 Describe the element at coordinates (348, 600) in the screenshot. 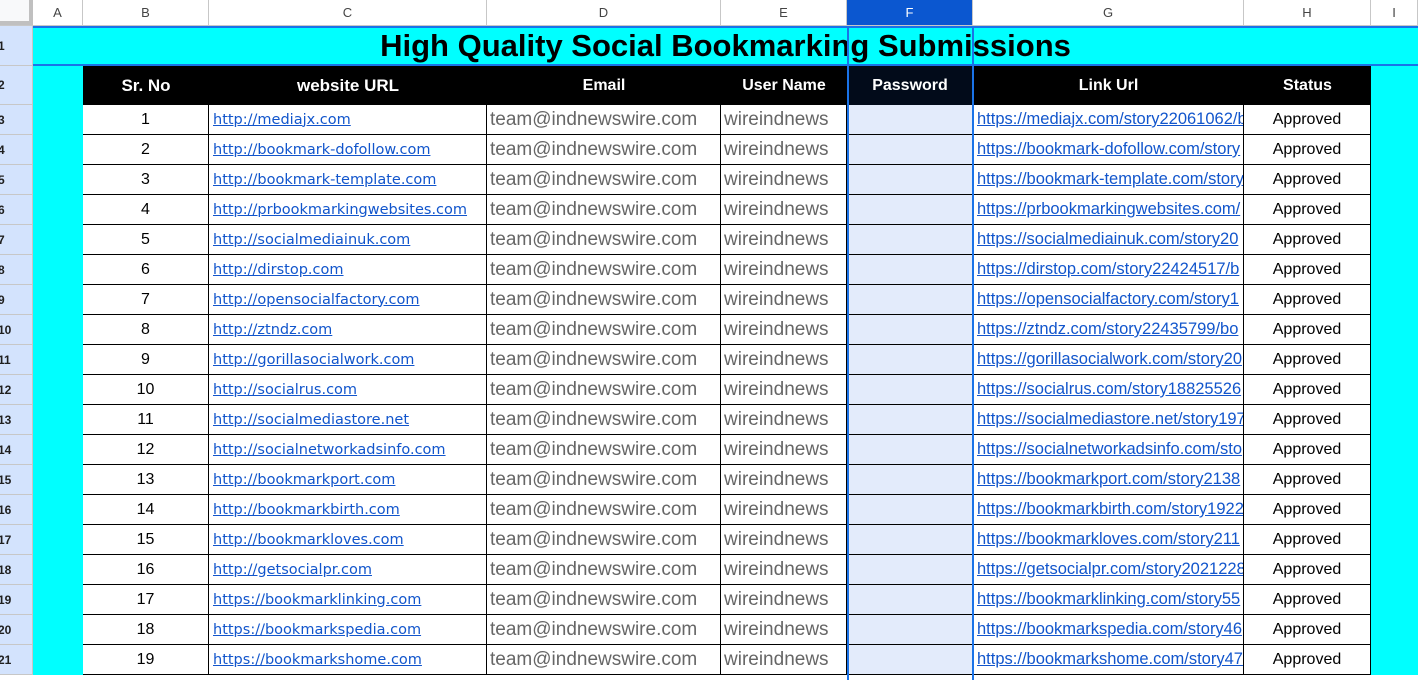

I see `website-url-link: https://bookmarklinking.com` at that location.